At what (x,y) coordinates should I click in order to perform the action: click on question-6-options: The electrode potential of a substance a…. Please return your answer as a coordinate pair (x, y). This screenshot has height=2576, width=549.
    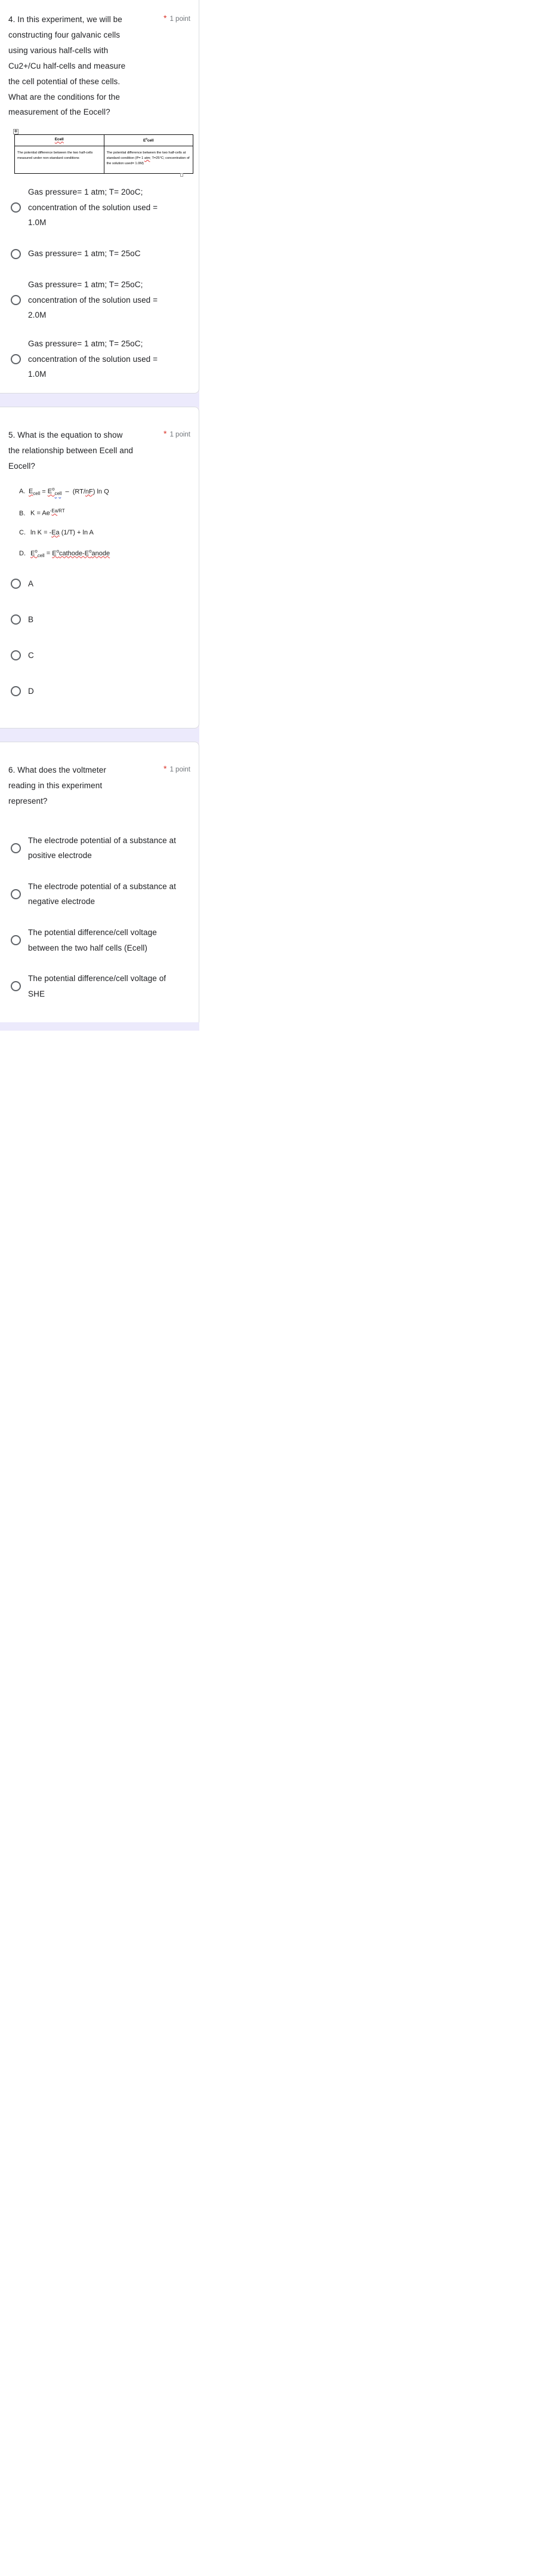
    Looking at the image, I should click on (99, 917).